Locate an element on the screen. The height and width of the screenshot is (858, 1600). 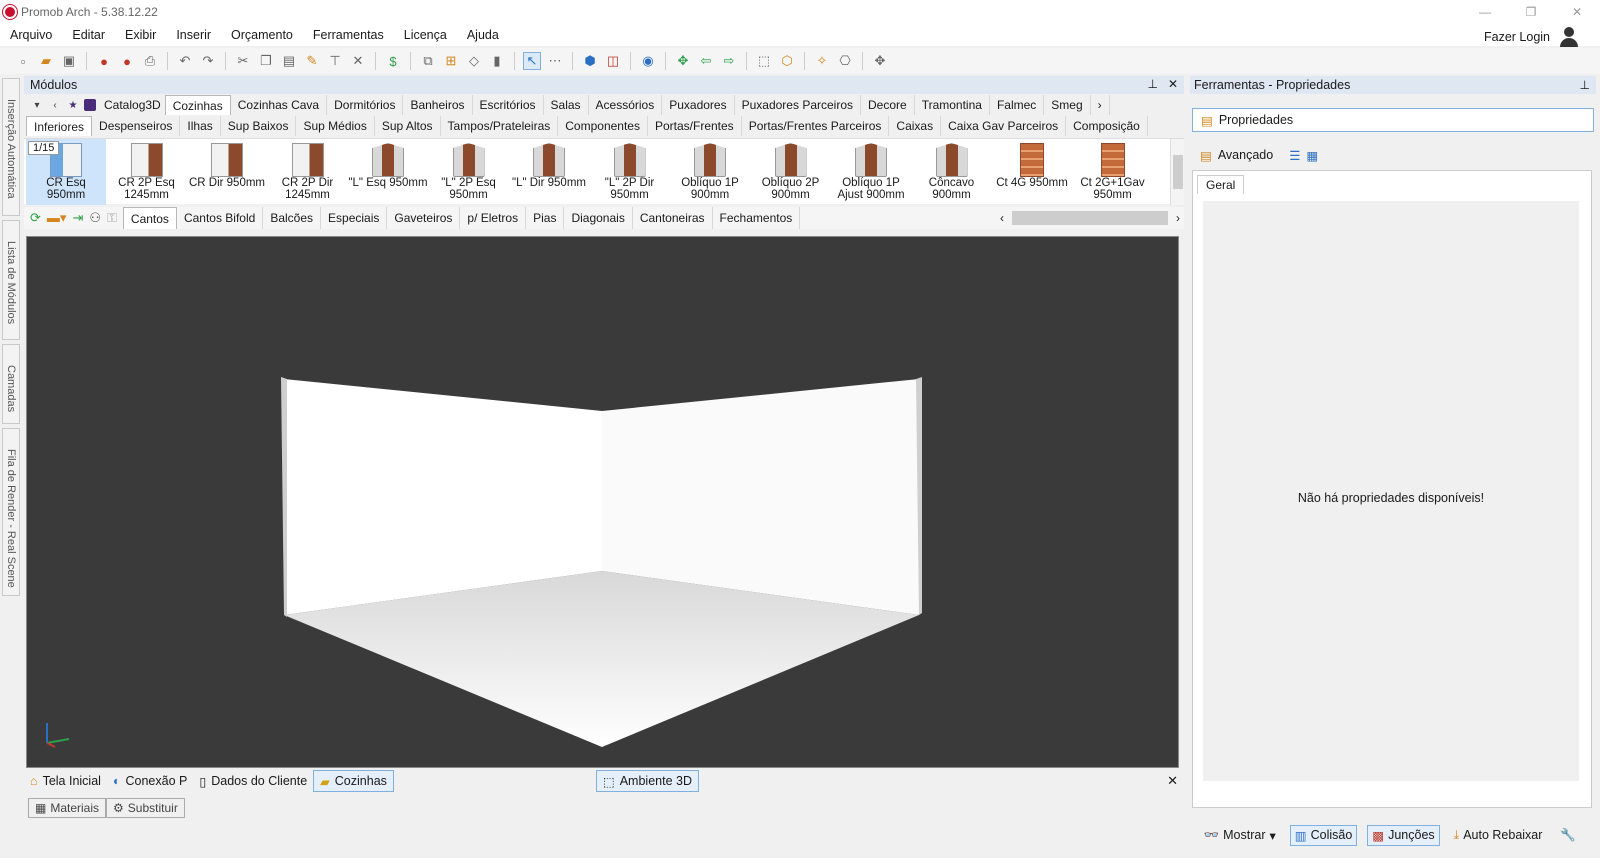
module-thumbnail: Oblíquo 2P 900mm is located at coordinates (791, 172).